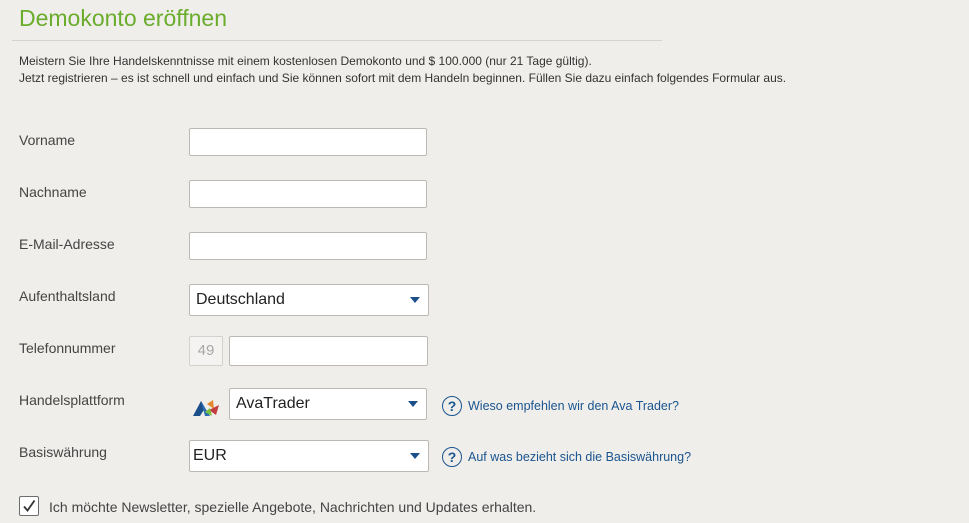 This screenshot has width=969, height=523. I want to click on currency-help-link: Auf was bezieht sich die Basiswährung?, so click(579, 457).